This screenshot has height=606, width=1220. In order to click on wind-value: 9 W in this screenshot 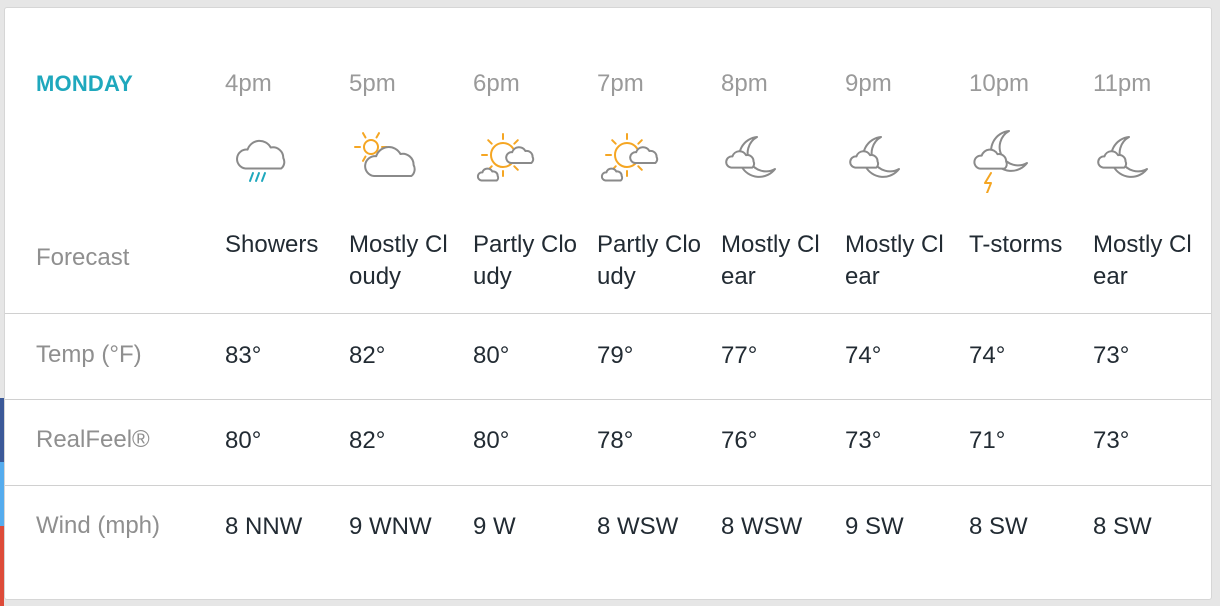, I will do `click(494, 526)`.